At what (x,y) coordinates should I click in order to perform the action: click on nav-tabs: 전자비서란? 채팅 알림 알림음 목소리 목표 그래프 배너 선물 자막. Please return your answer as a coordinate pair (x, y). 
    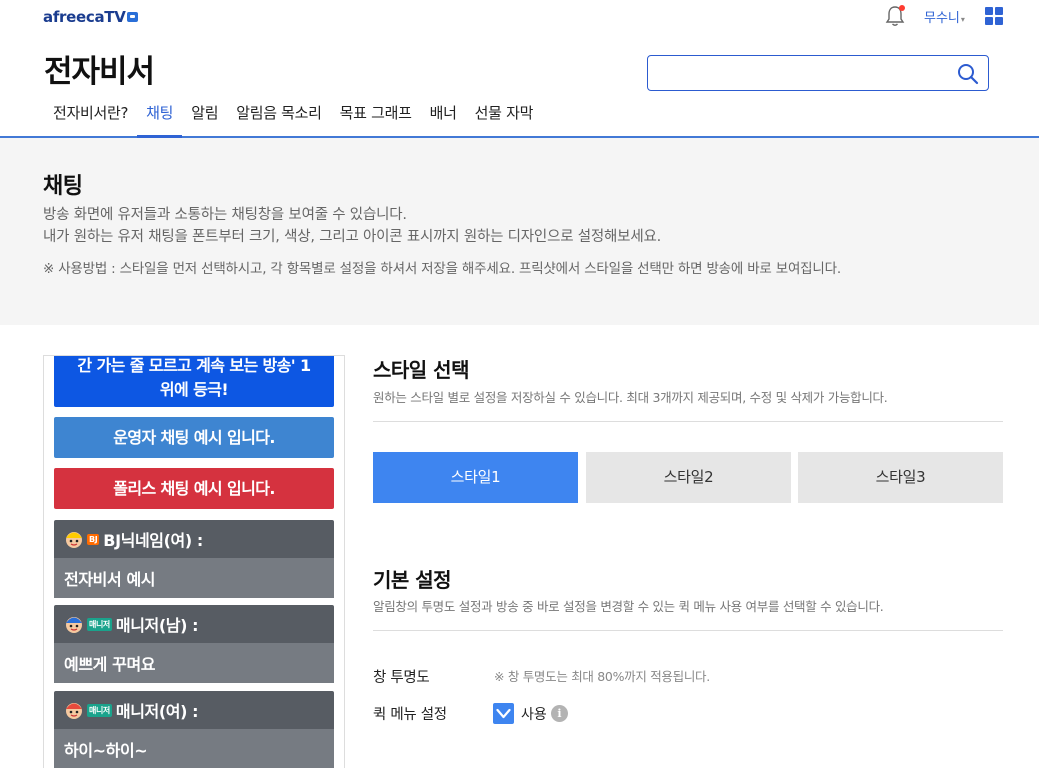
    Looking at the image, I should click on (293, 119).